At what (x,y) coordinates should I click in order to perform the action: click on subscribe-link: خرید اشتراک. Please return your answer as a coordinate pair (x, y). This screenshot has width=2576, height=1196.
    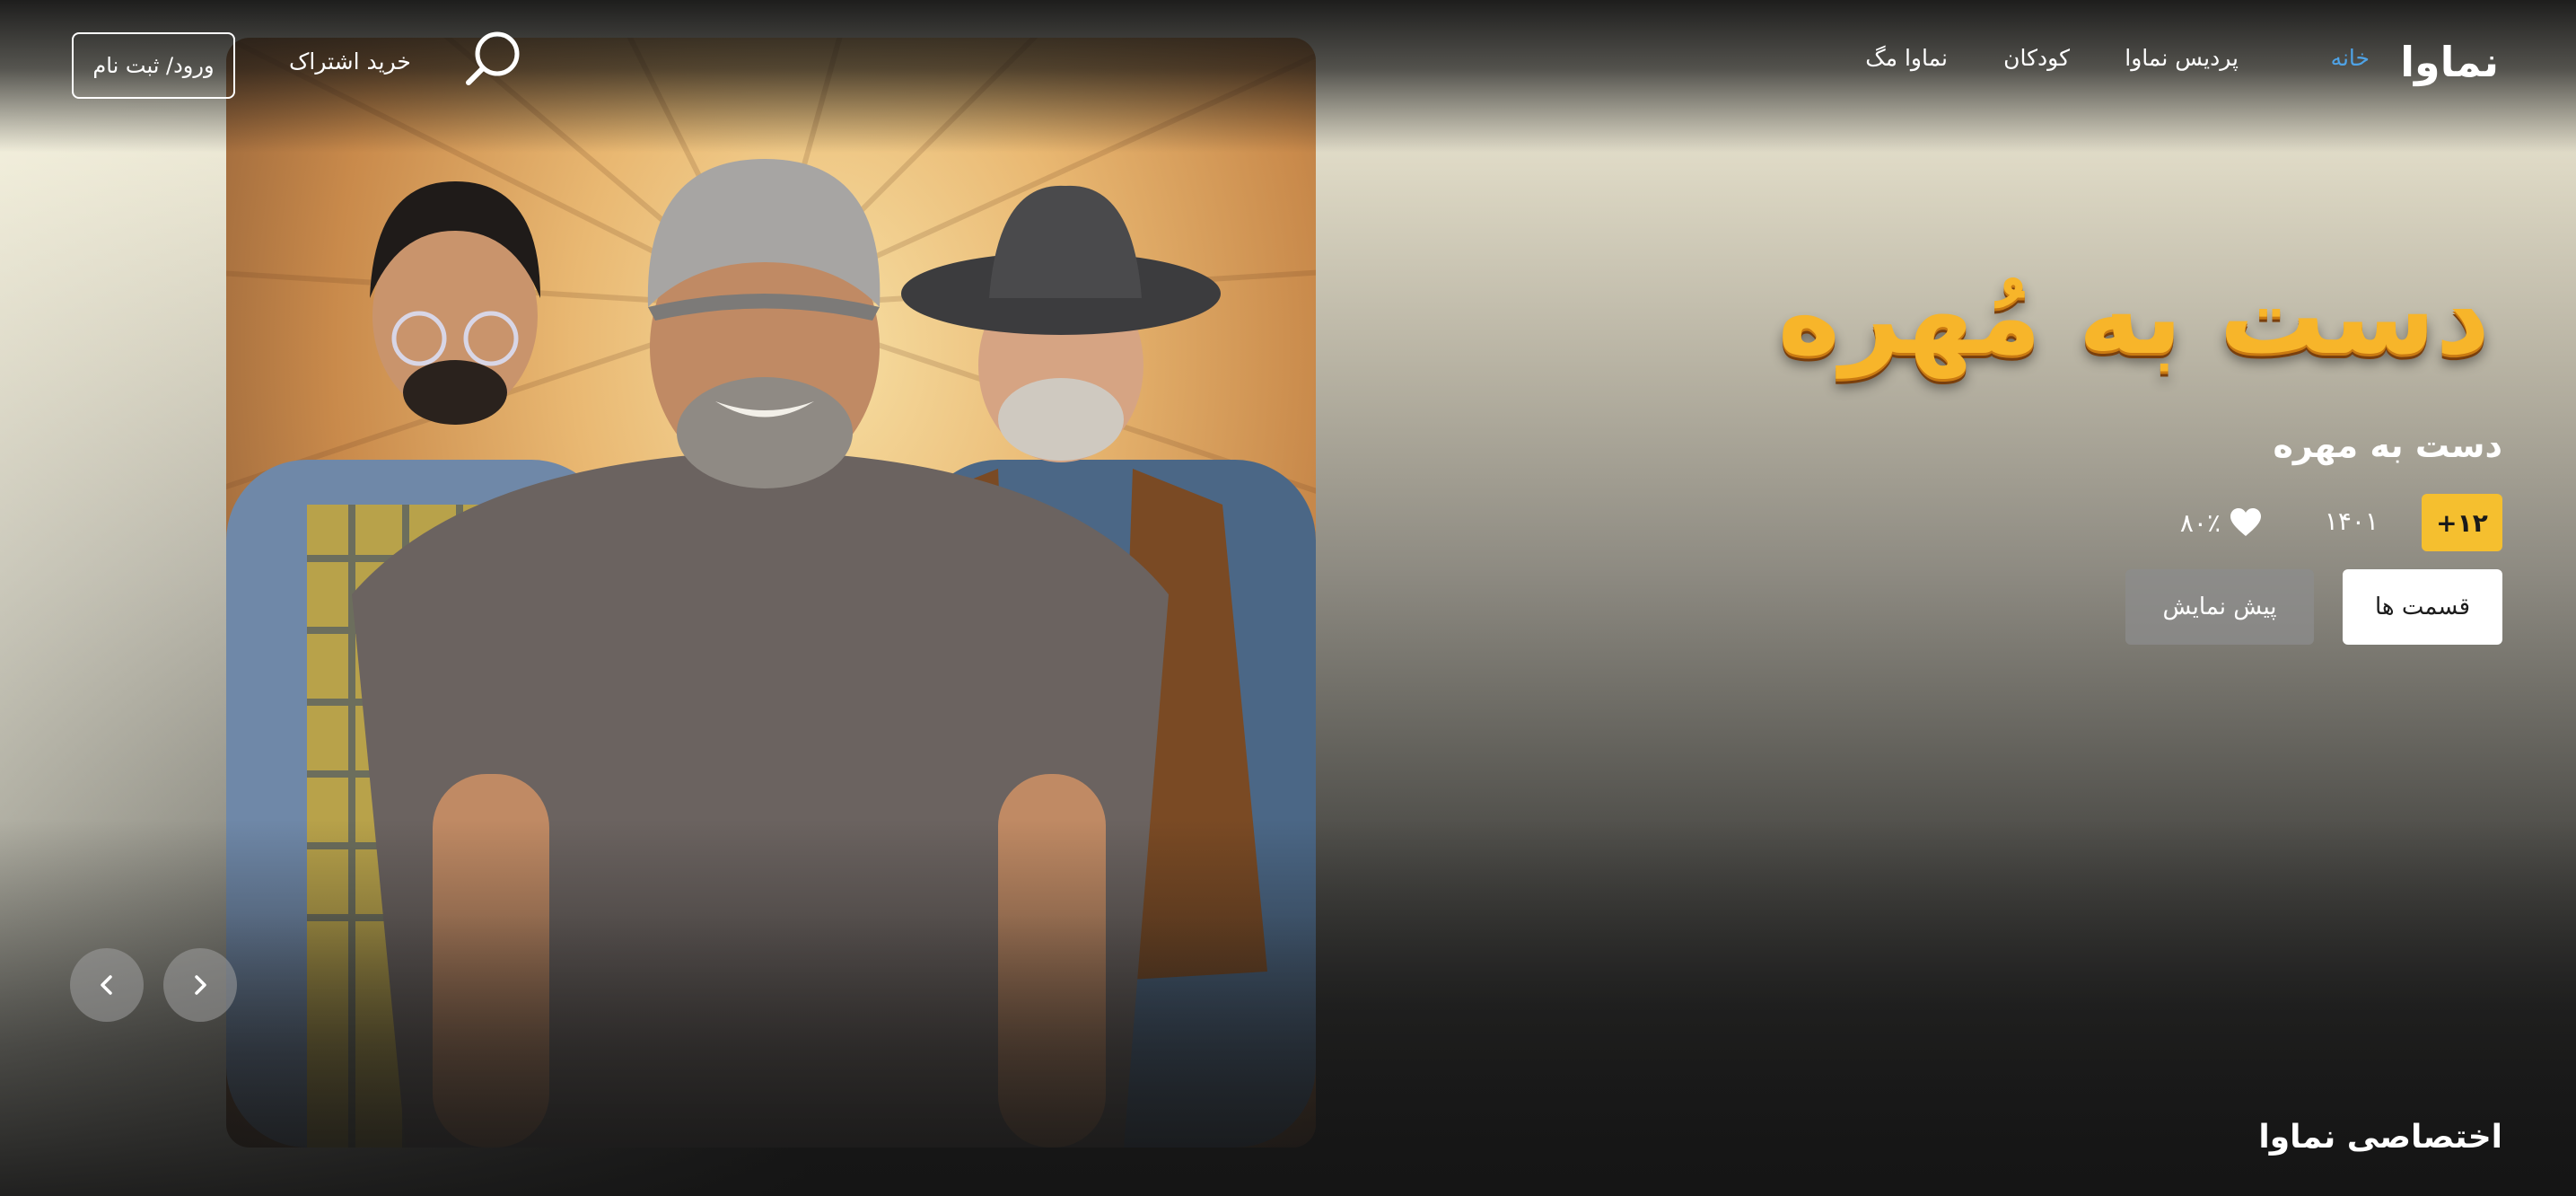
    Looking at the image, I should click on (350, 61).